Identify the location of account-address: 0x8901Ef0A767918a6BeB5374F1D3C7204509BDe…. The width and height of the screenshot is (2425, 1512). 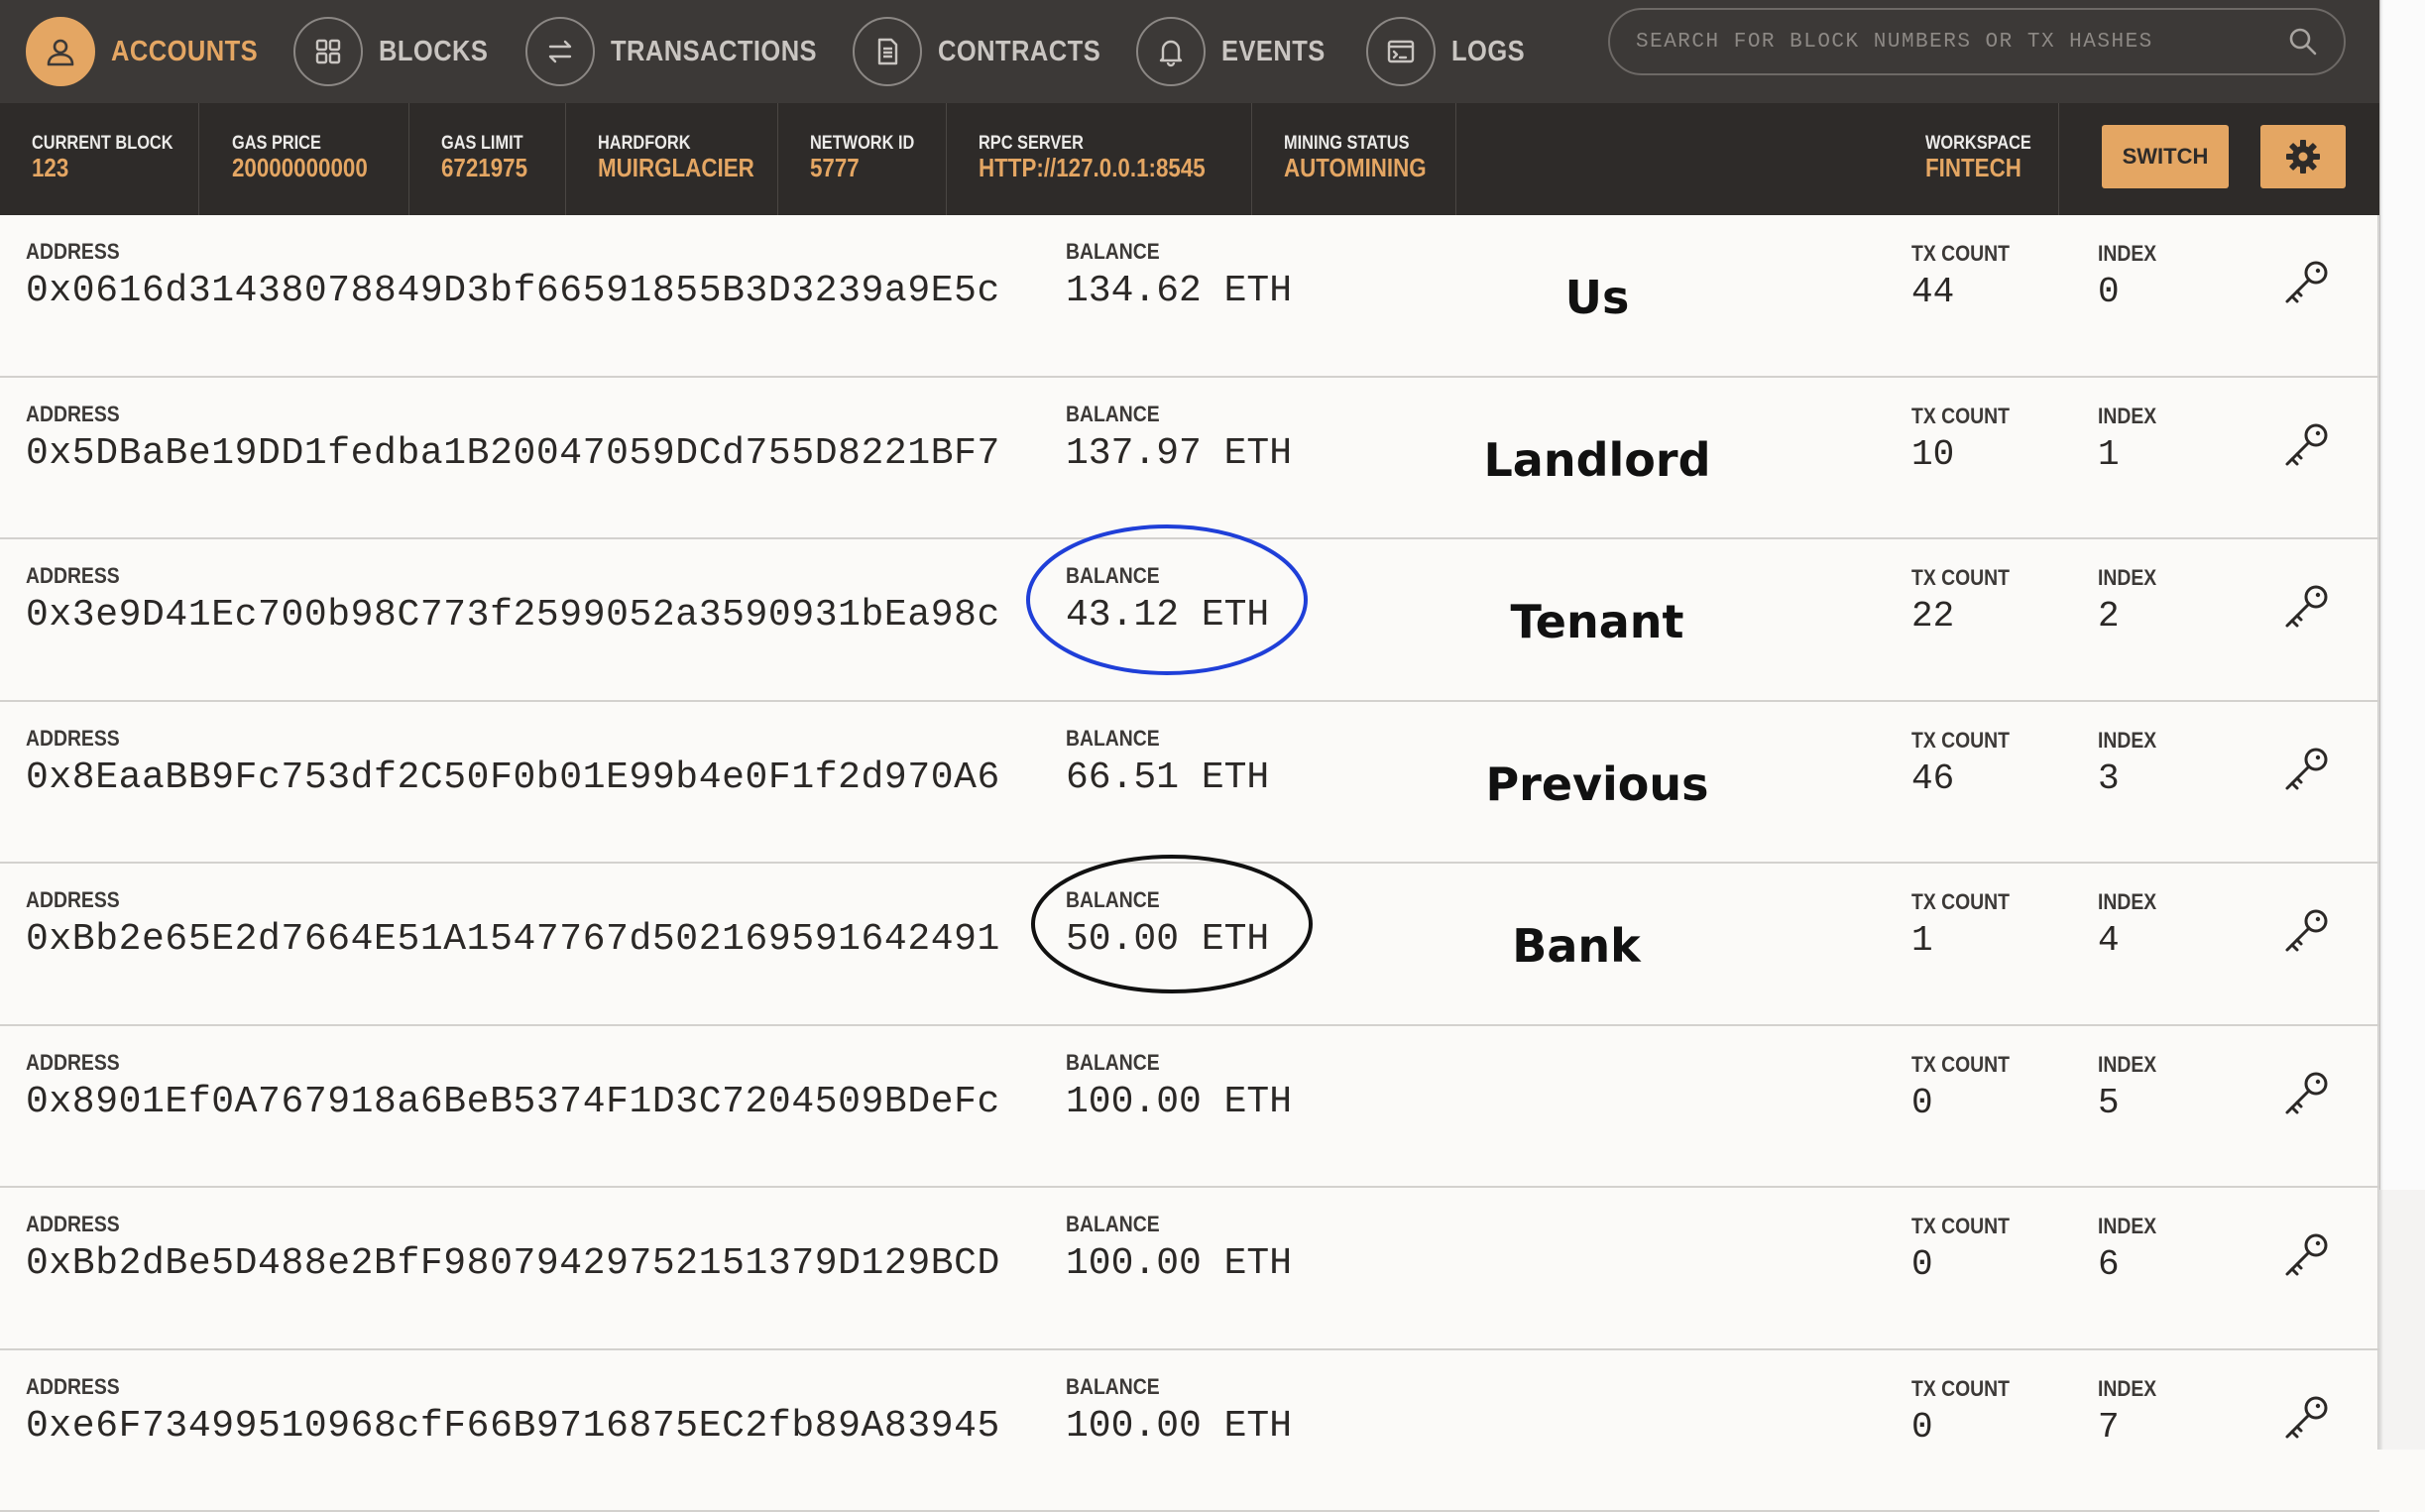
(513, 1102).